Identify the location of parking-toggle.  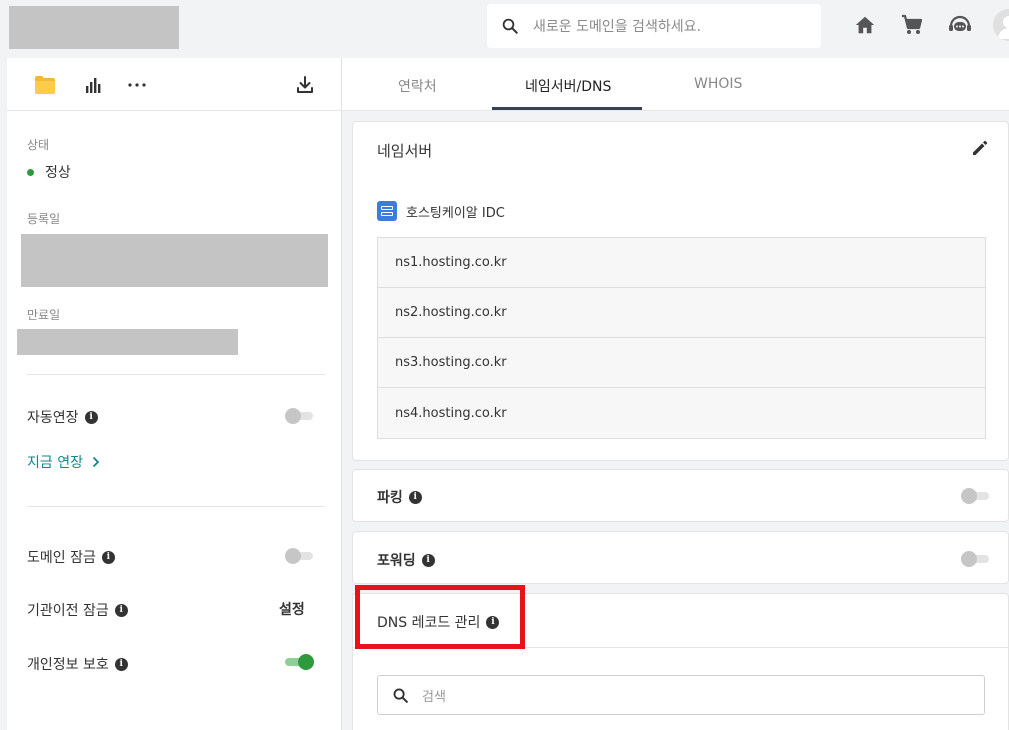
(975, 496).